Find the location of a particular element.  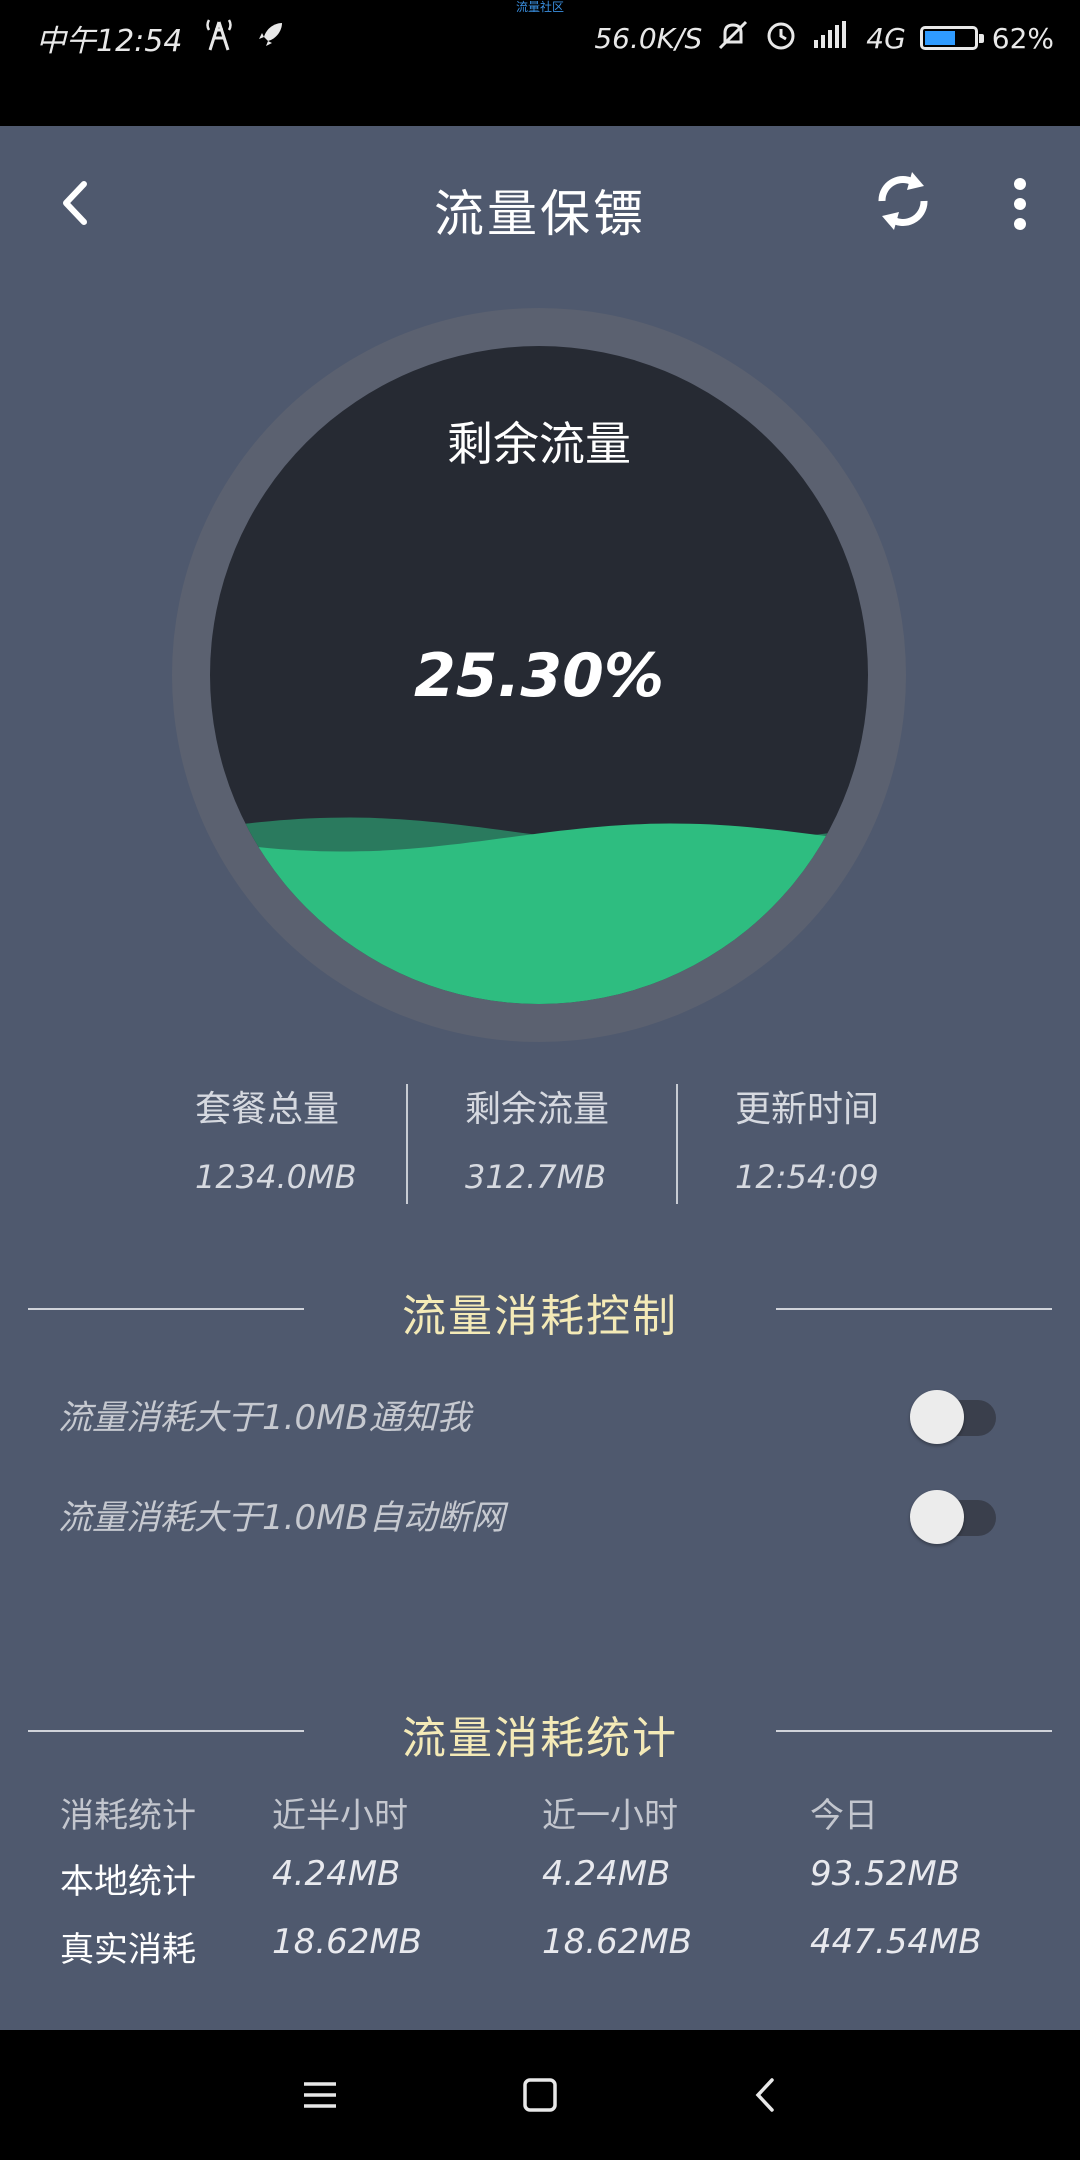

update-time-value: 12:54:09 is located at coordinates (807, 1177).